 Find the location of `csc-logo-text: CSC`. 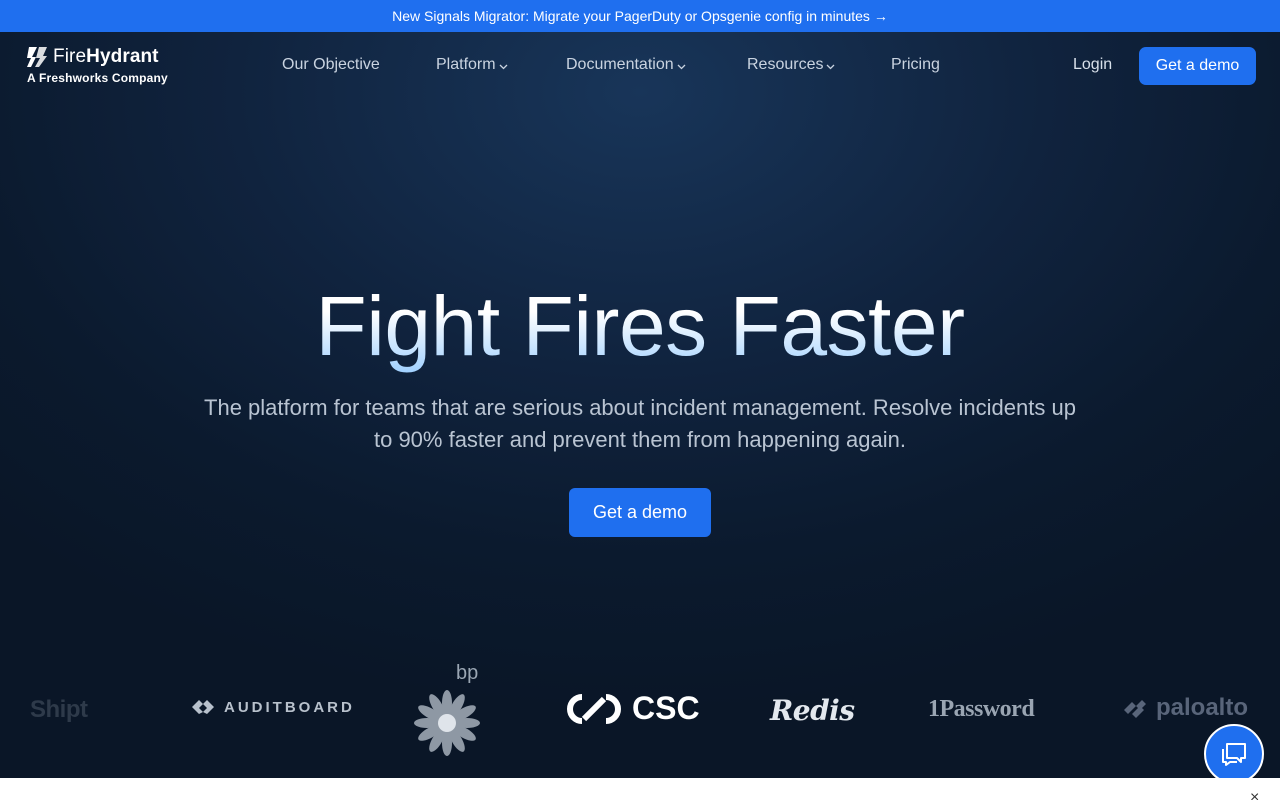

csc-logo-text: CSC is located at coordinates (666, 708).